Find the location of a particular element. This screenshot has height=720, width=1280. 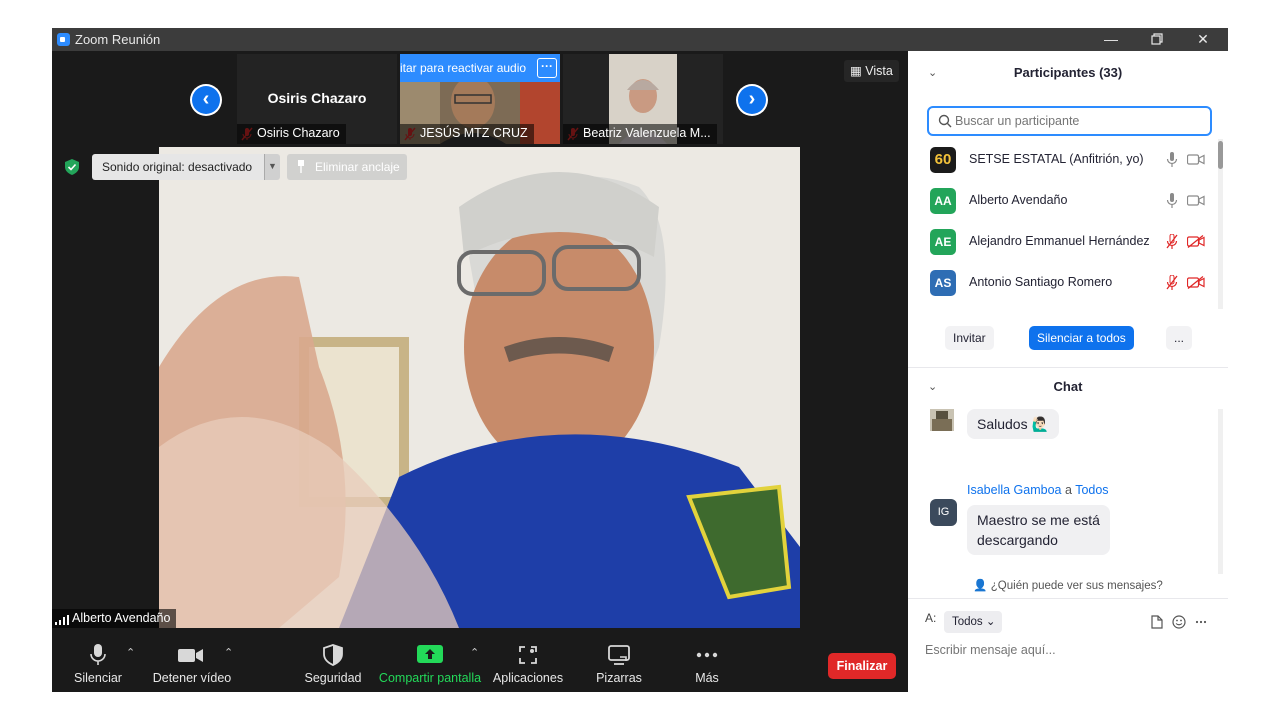

more-button: Más is located at coordinates (707, 660).